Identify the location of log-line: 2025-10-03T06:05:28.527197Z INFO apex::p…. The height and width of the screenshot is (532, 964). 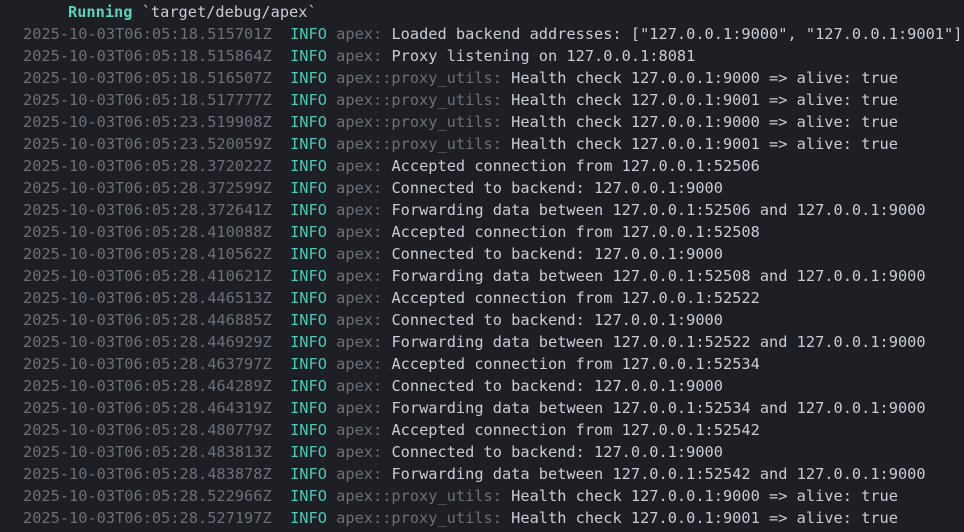
(482, 518).